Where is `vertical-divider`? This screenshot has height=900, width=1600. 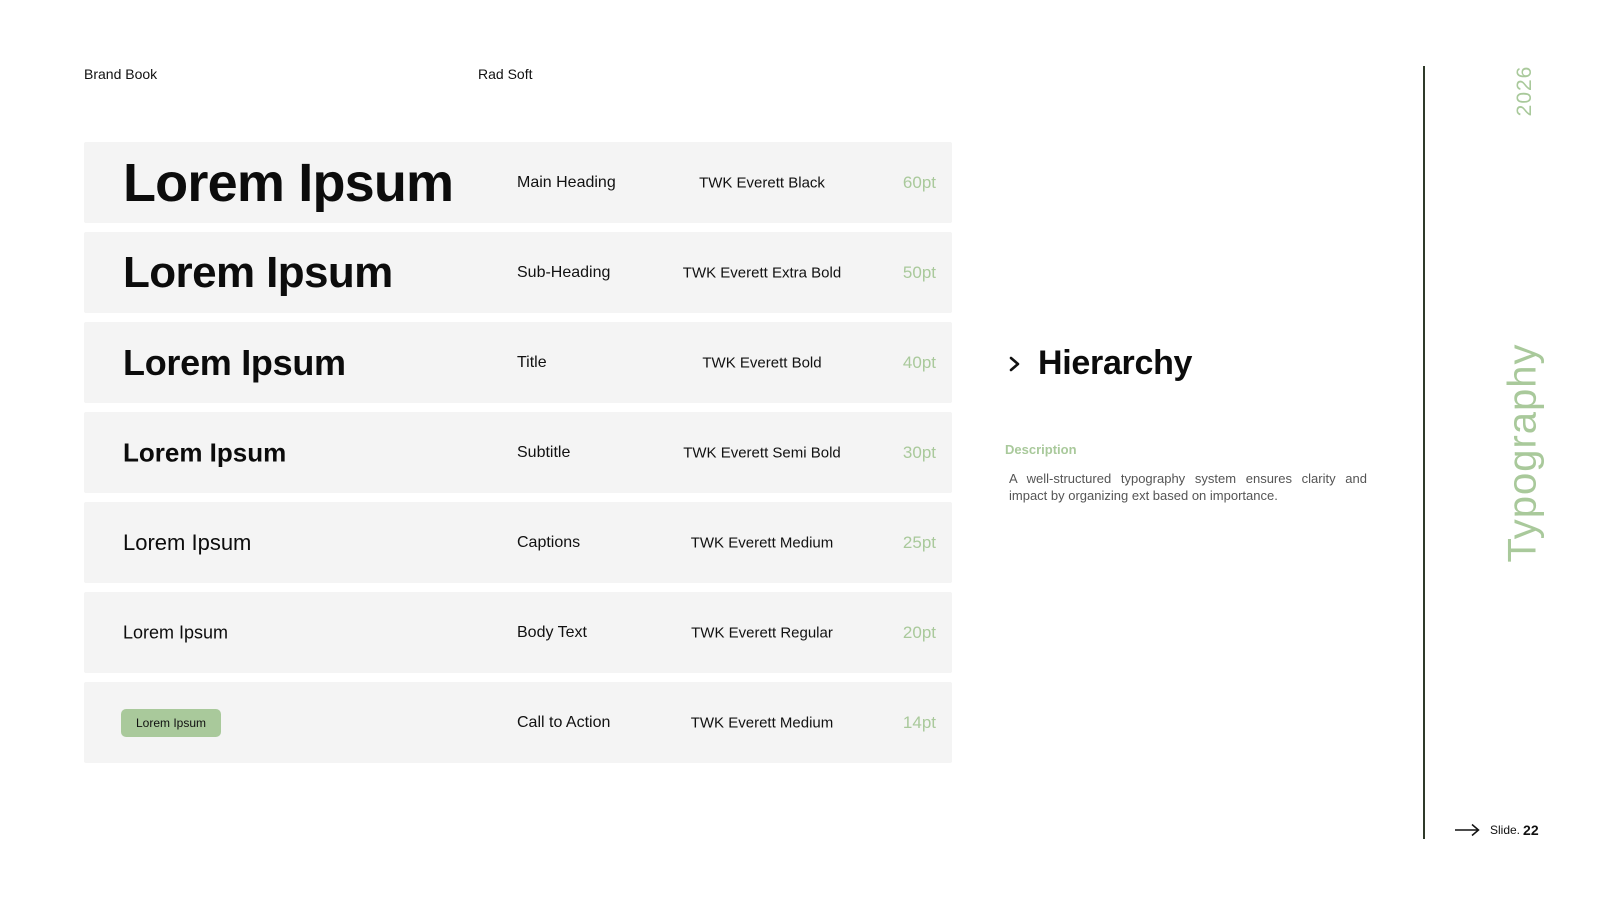 vertical-divider is located at coordinates (1424, 452).